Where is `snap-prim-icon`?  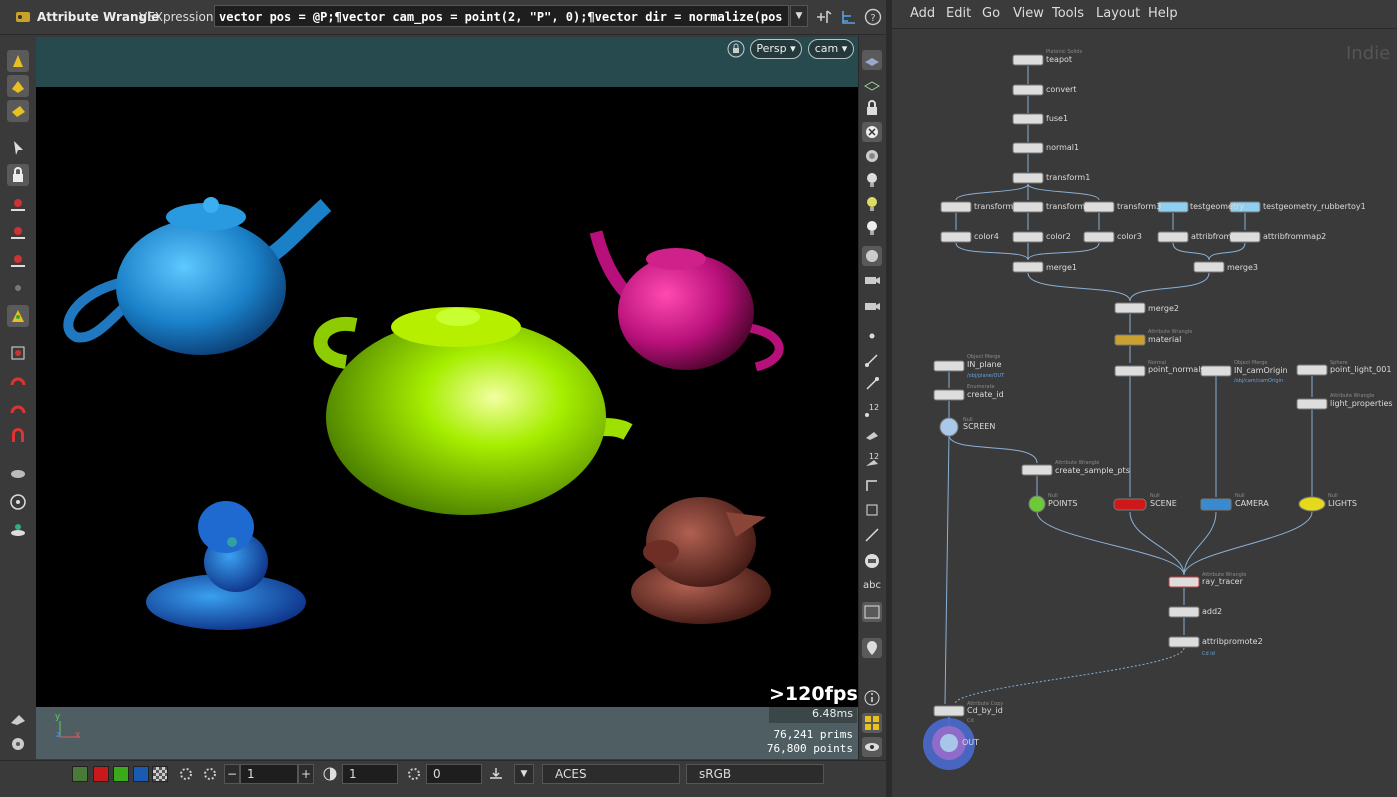 snap-prim-icon is located at coordinates (18, 381).